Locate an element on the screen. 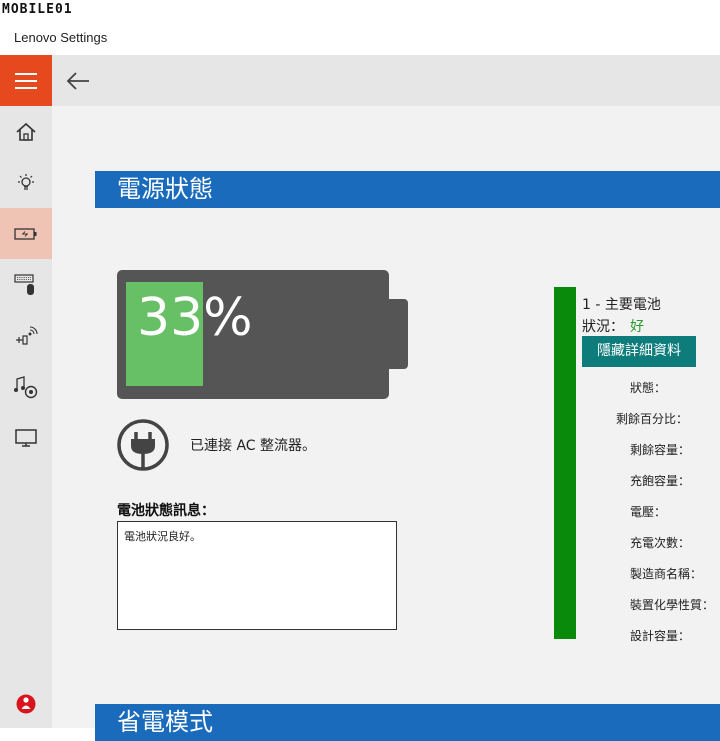 The width and height of the screenshot is (720, 741). ac-adapter-status: 已連接 AC 整流器。 is located at coordinates (253, 446).